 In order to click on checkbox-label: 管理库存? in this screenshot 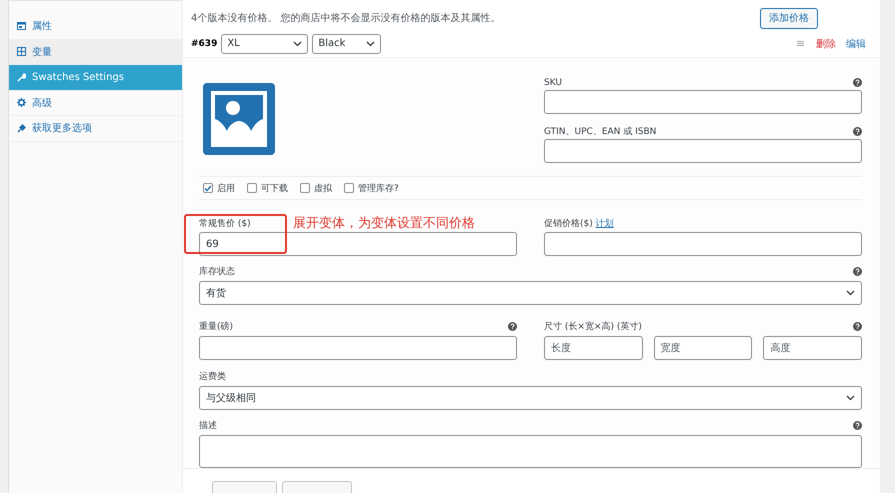, I will do `click(378, 188)`.